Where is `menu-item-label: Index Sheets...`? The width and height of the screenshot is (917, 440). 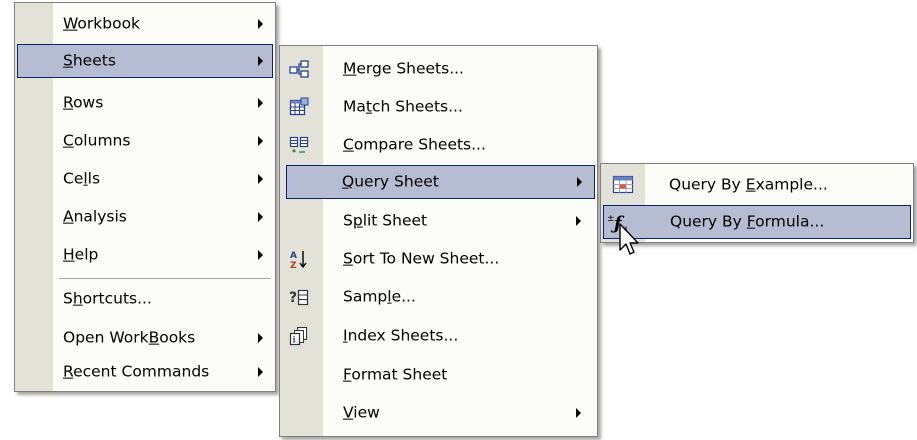 menu-item-label: Index Sheets... is located at coordinates (401, 335).